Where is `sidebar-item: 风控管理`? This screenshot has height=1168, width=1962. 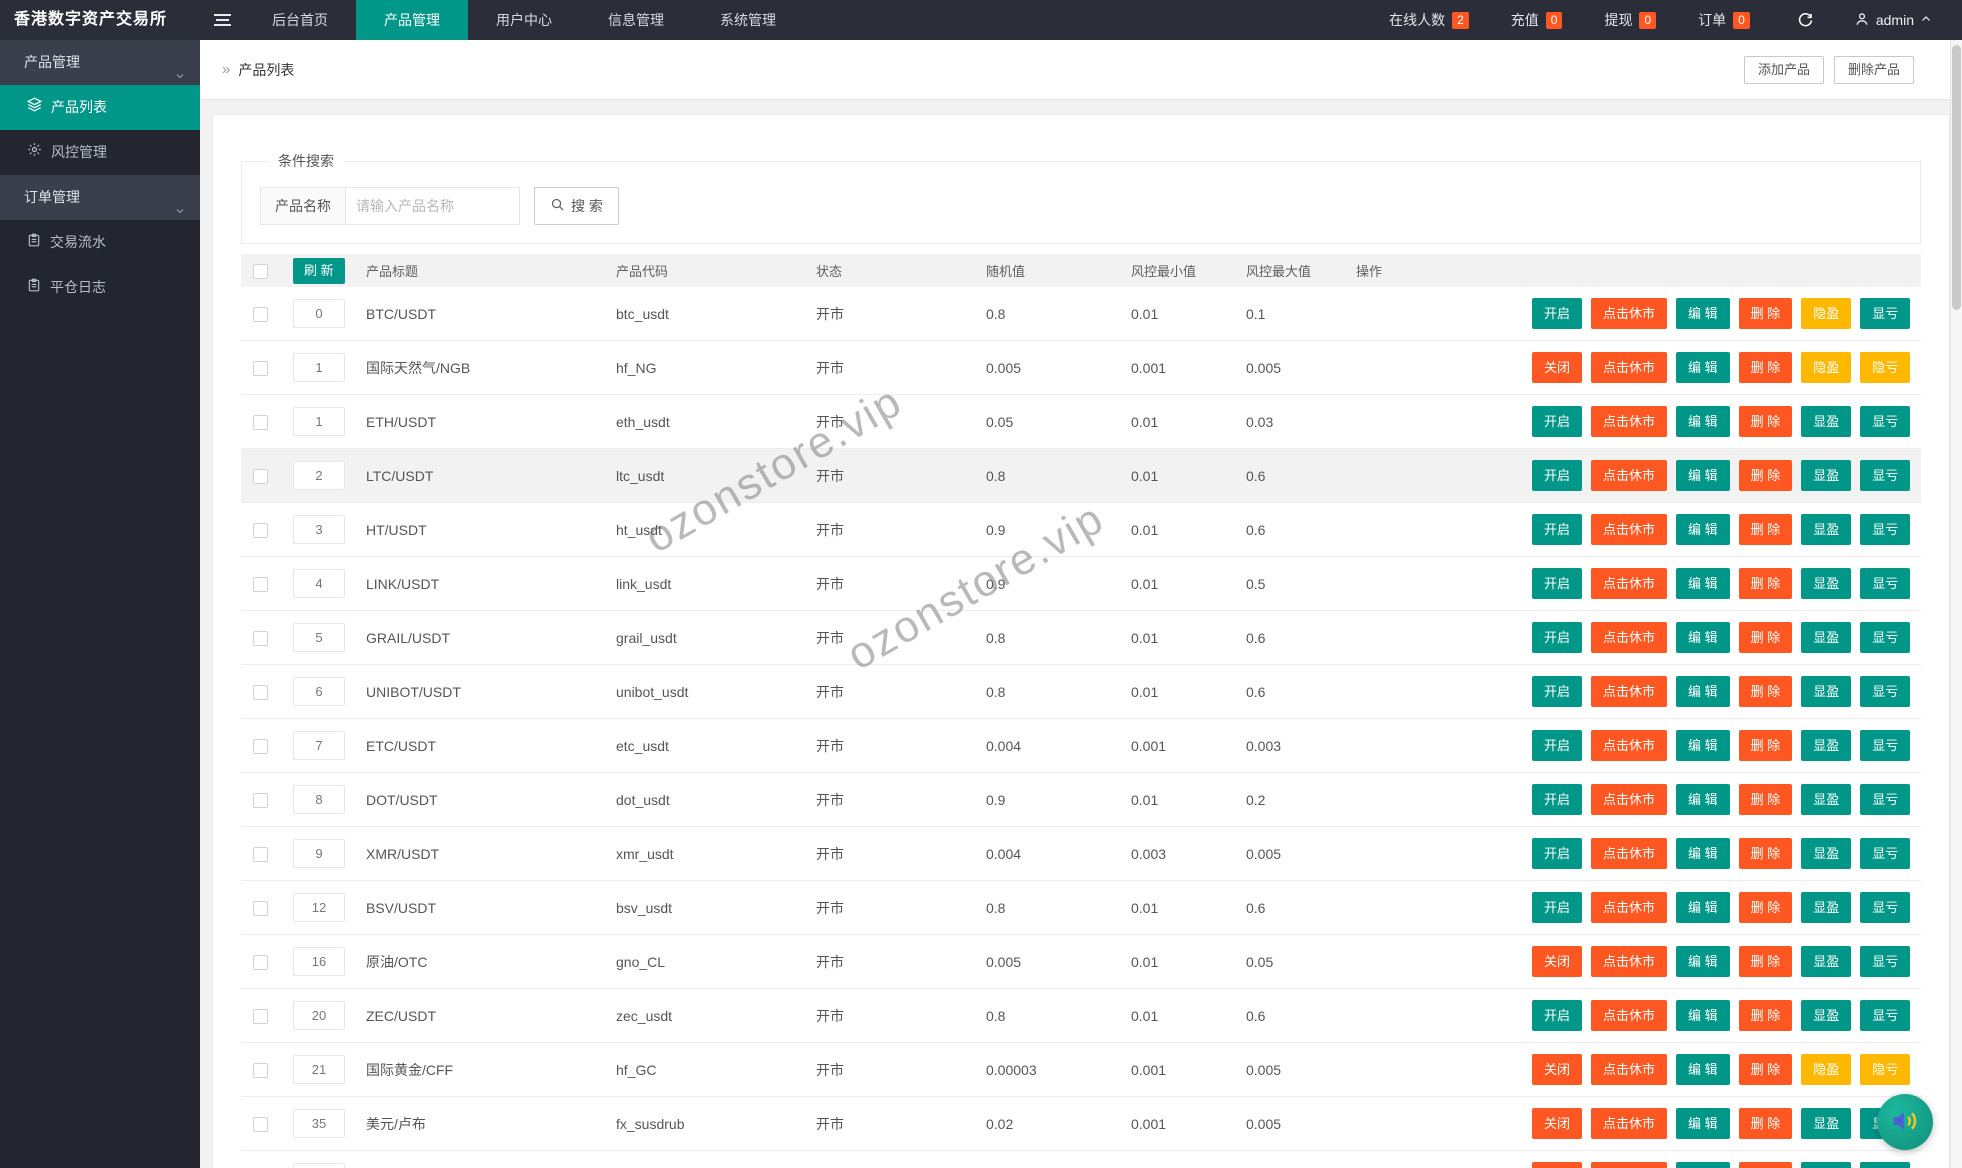 sidebar-item: 风控管理 is located at coordinates (100, 152).